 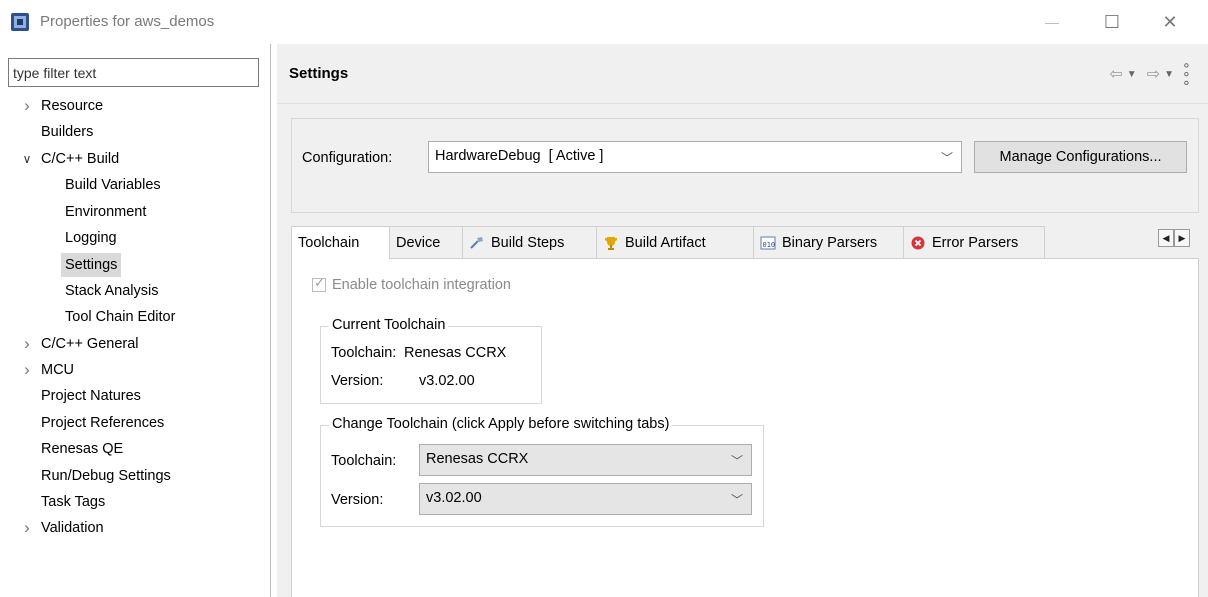 What do you see at coordinates (357, 381) in the screenshot?
I see `current-version-label: Version:` at bounding box center [357, 381].